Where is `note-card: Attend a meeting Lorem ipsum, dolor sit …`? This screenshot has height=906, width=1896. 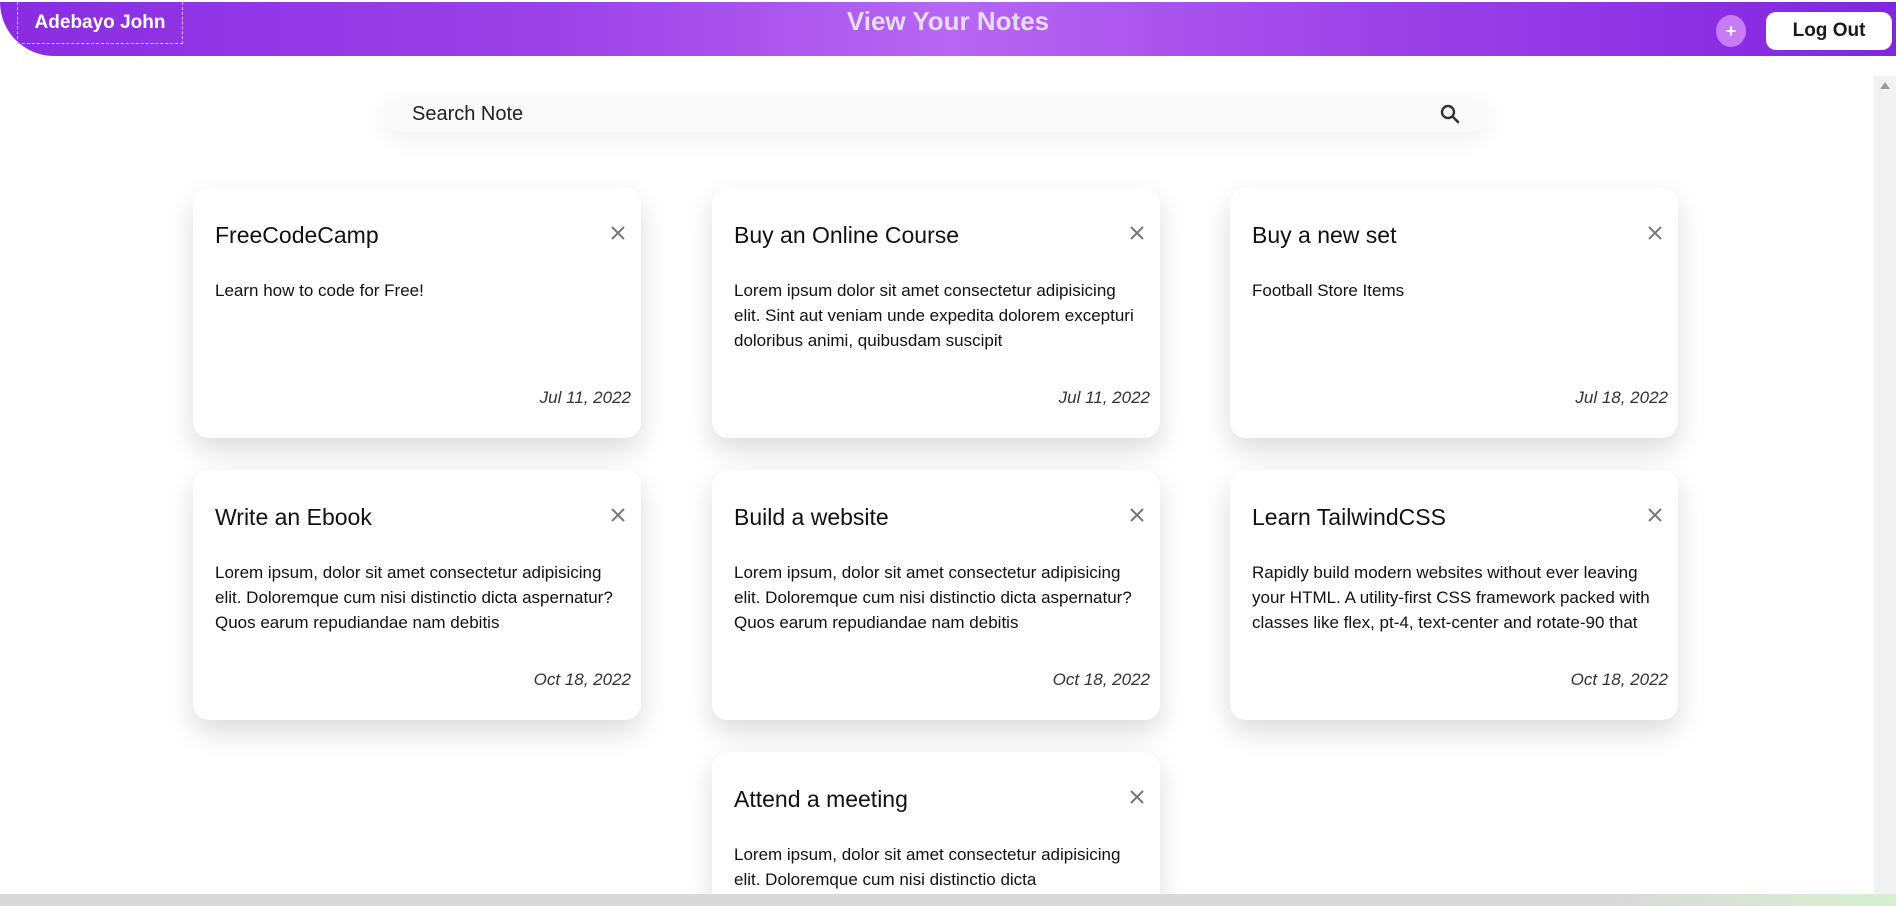
note-card: Attend a meeting Lorem ipsum, dolor sit … is located at coordinates (936, 823).